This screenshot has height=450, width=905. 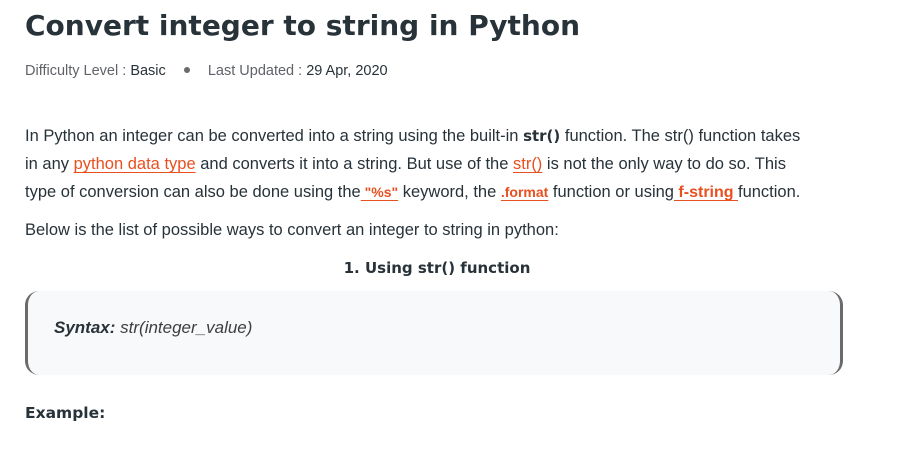 What do you see at coordinates (527, 164) in the screenshot?
I see `str-function-link: str()` at bounding box center [527, 164].